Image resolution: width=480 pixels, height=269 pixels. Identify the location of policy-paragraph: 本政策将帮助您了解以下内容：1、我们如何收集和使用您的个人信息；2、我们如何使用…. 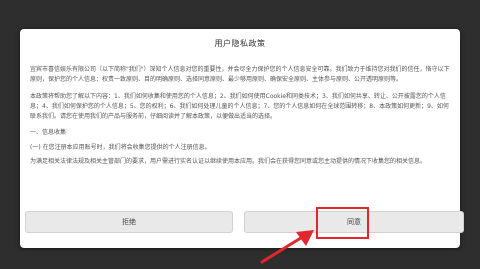
(239, 106).